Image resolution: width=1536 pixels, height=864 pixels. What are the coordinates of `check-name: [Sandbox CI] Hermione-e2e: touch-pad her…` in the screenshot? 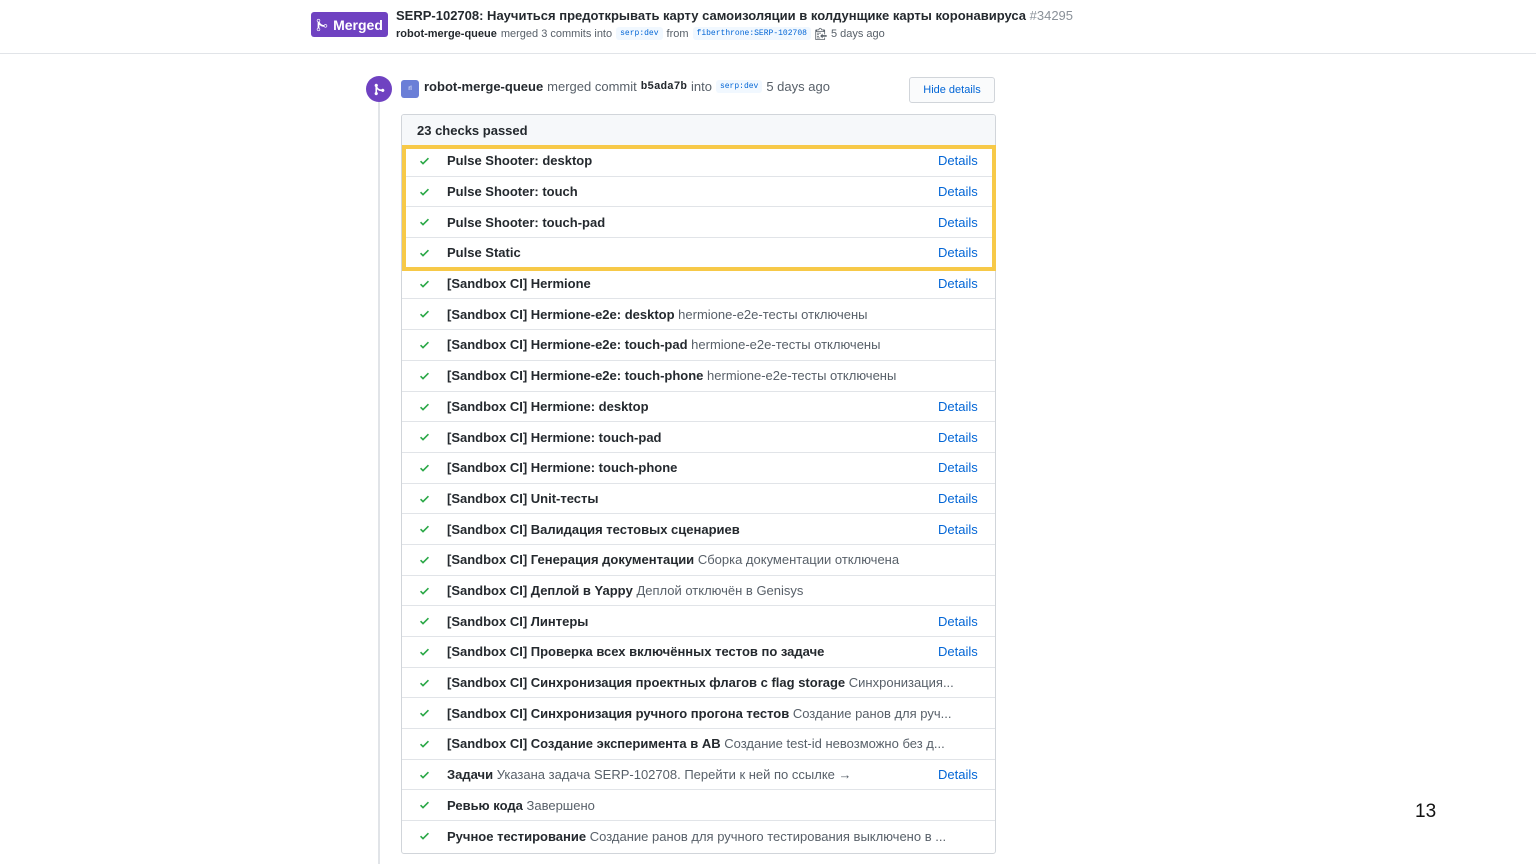 It's located at (663, 344).